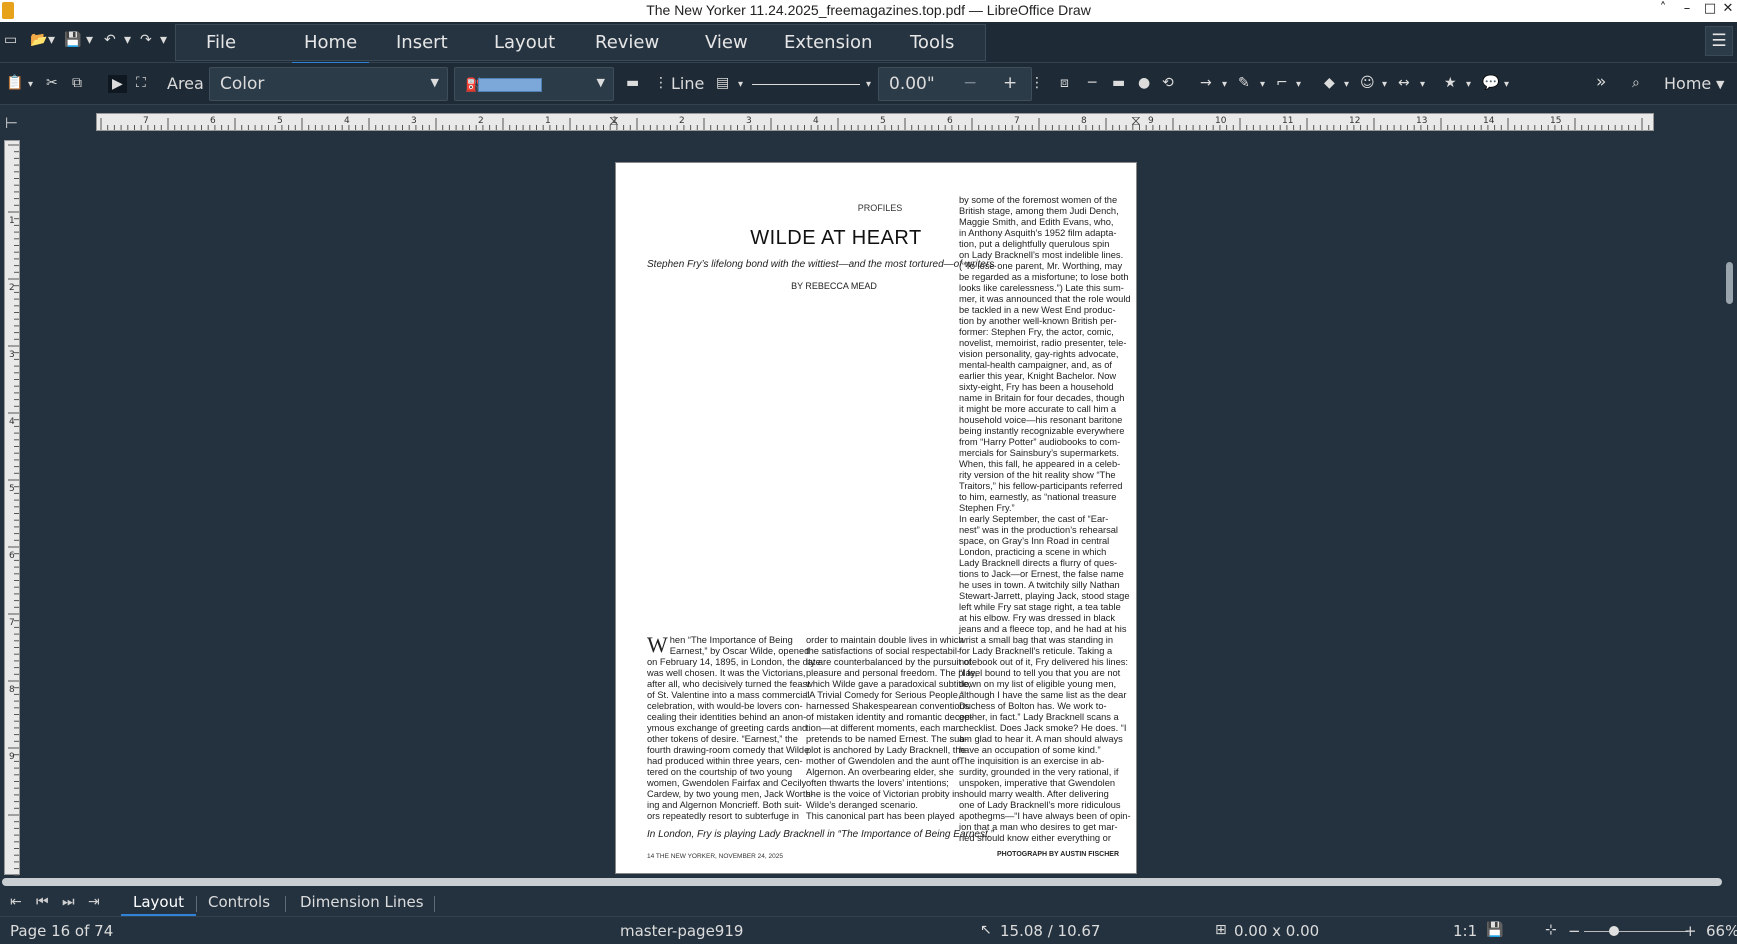  I want to click on layer-tab-layout: Layout, so click(158, 905).